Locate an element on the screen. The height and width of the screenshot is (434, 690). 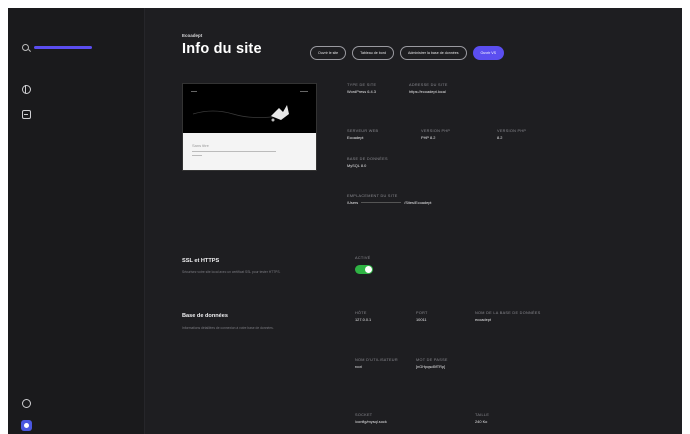
web-server-field: Serveur web Ecoadept is located at coordinates (362, 134).